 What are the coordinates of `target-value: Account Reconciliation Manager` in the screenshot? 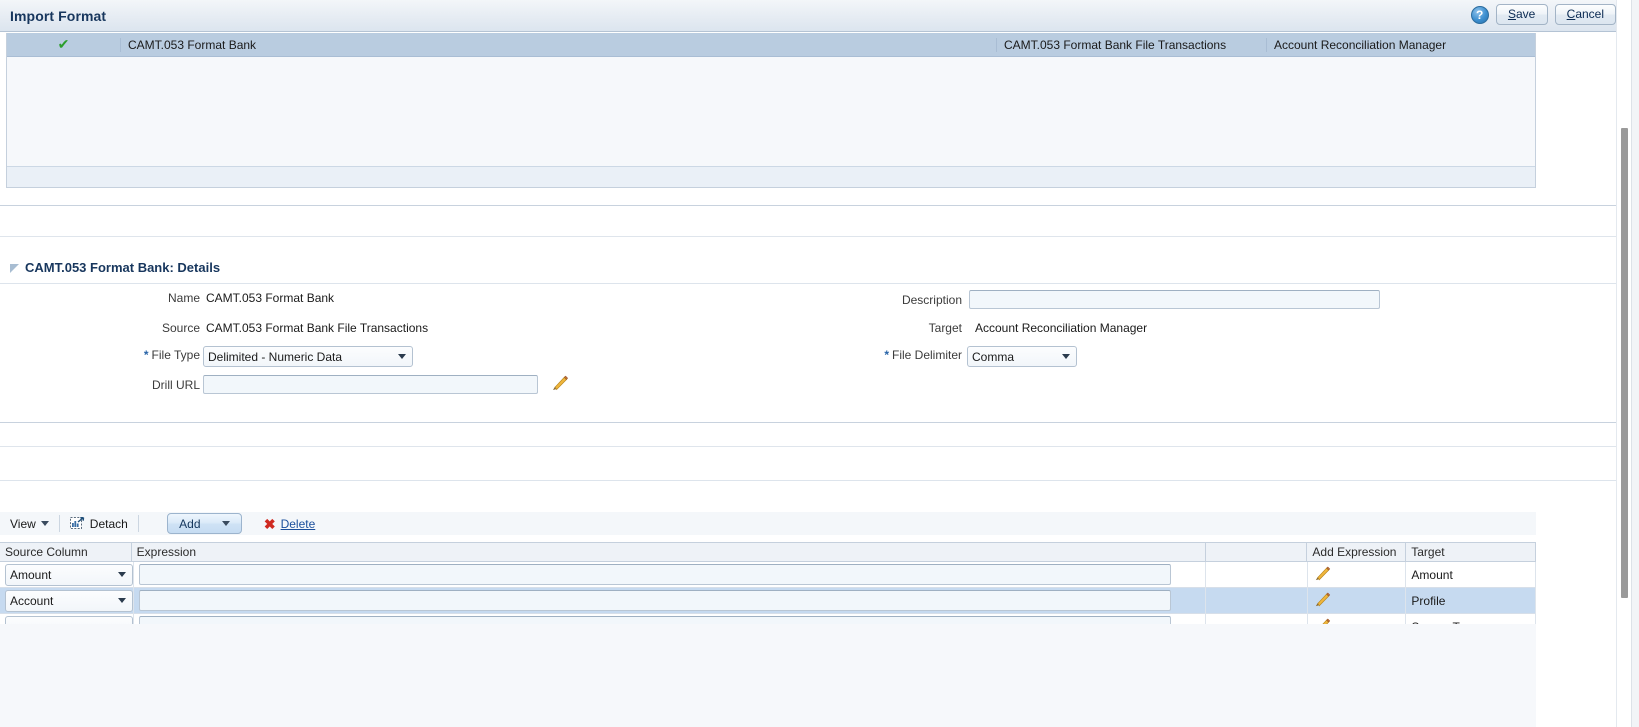 It's located at (1061, 328).